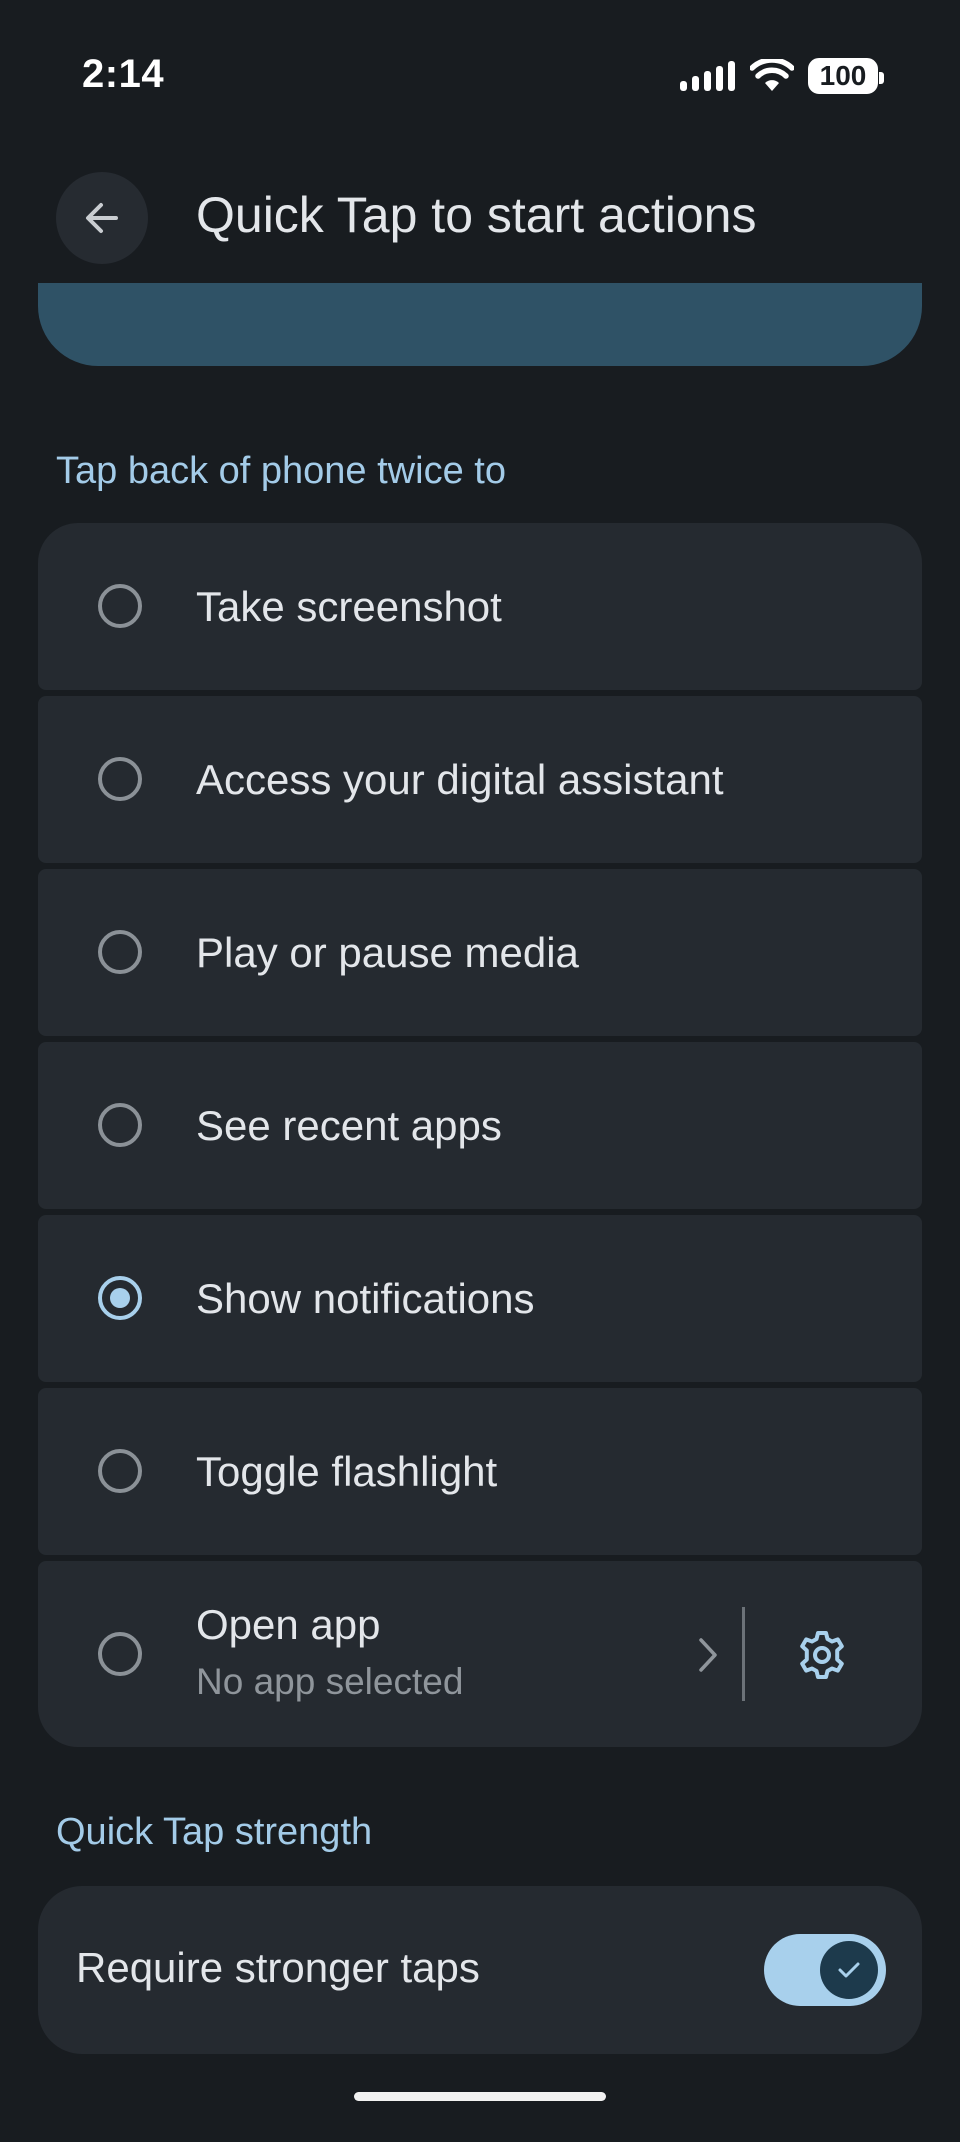 This screenshot has width=960, height=2142. Describe the element at coordinates (460, 779) in the screenshot. I see `option-label: Access your digital assistant` at that location.